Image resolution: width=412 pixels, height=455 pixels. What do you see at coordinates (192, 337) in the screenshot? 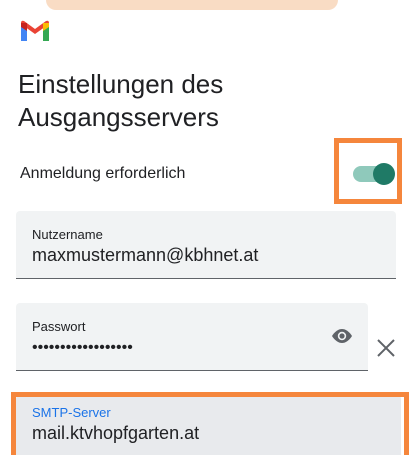
I see `password-field: Passwort ••••••••••••••••••` at bounding box center [192, 337].